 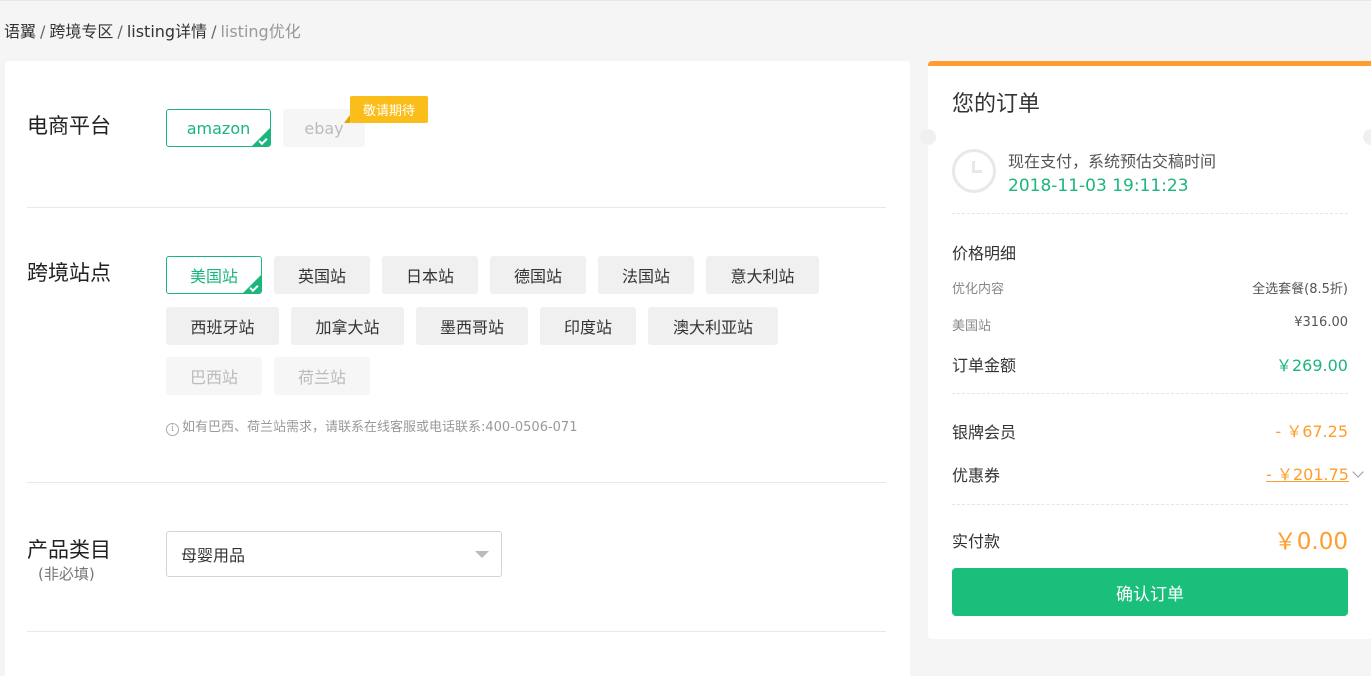 I want to click on site-option-nl: 荷兰站, so click(x=322, y=376).